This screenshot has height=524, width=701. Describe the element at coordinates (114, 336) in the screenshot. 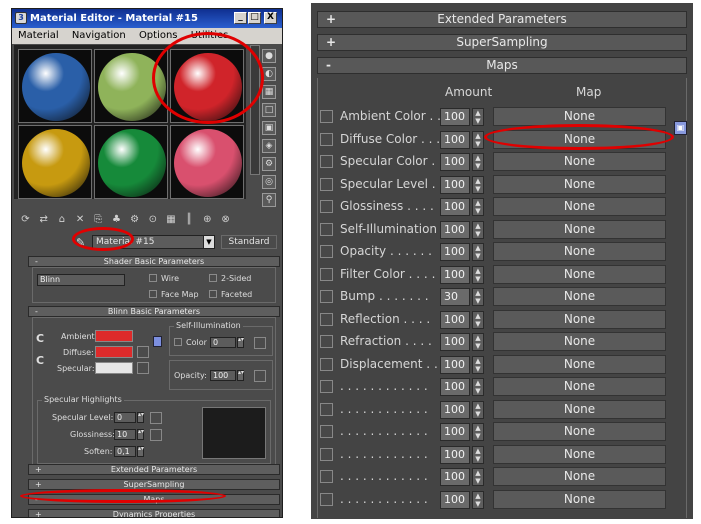

I see `ambient-color-swatch` at that location.